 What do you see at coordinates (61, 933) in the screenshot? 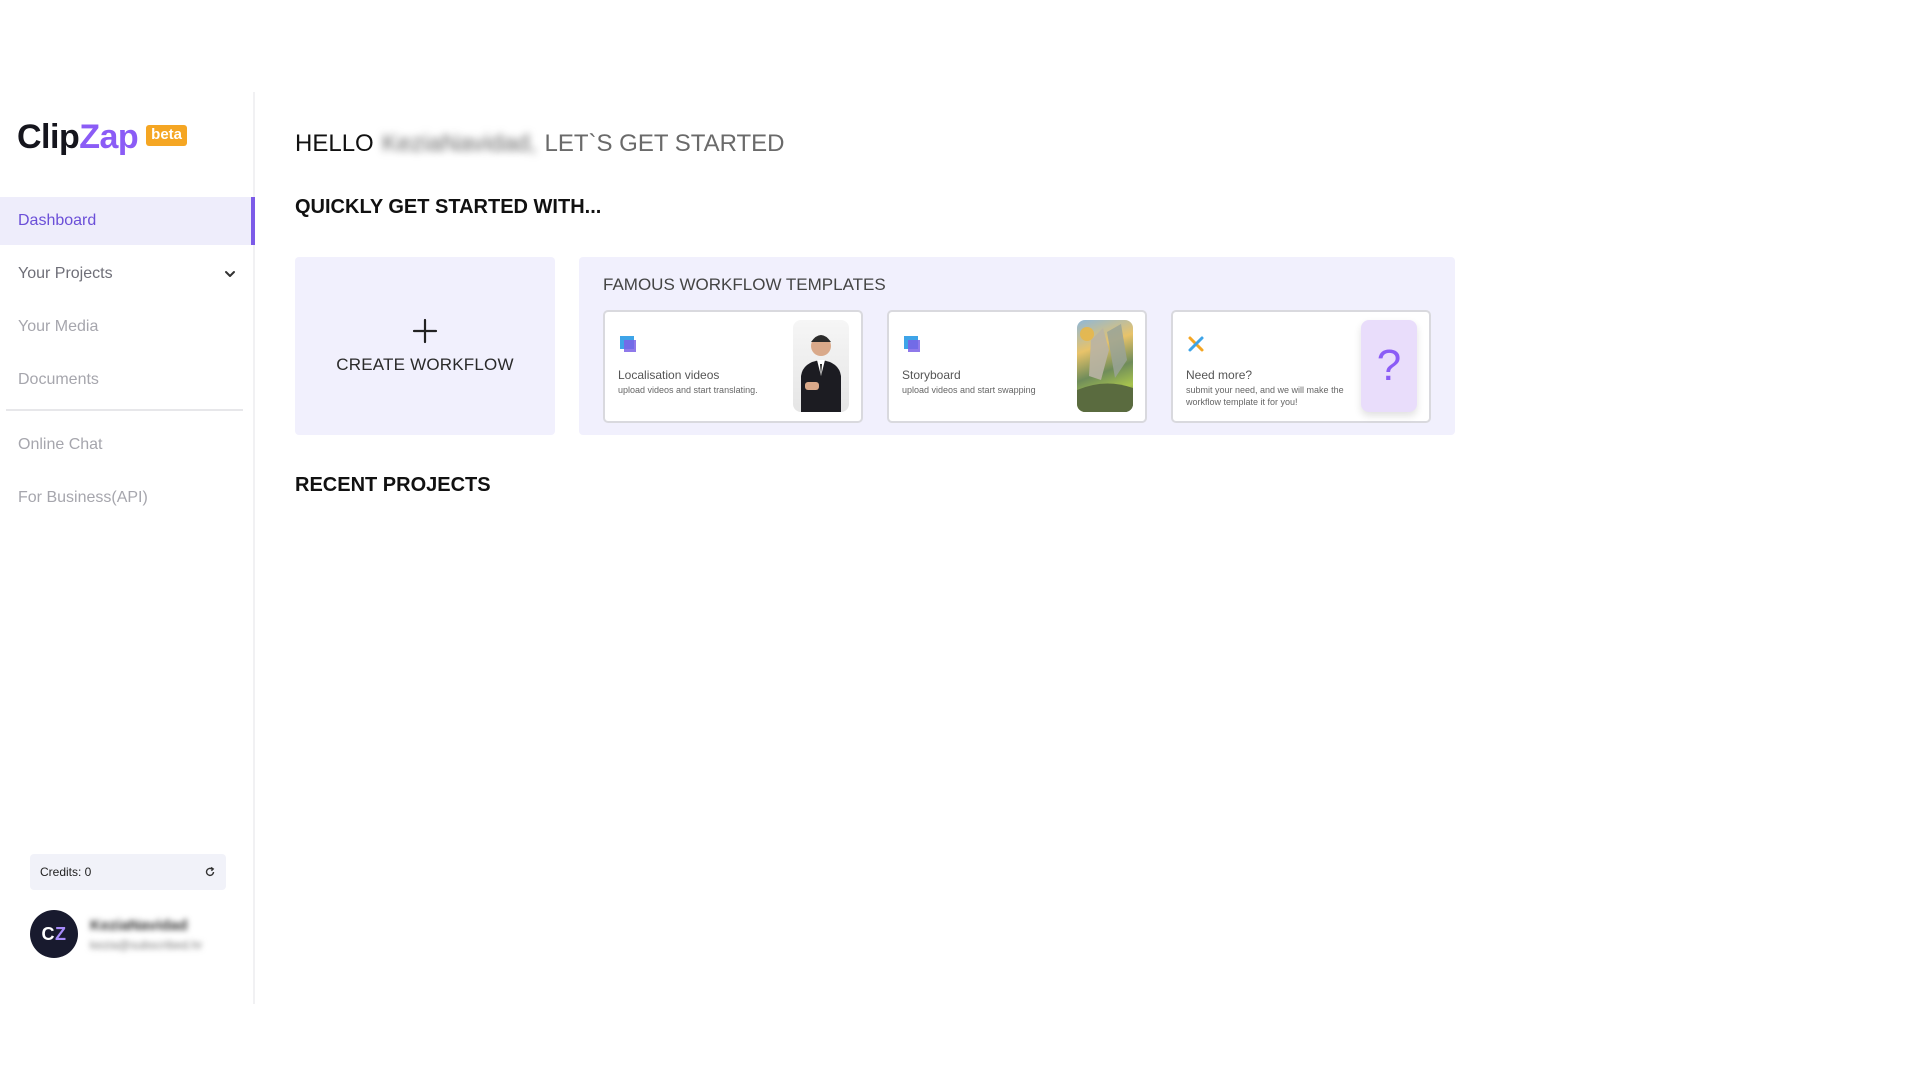
I see `avatar-initial-z: Z` at bounding box center [61, 933].